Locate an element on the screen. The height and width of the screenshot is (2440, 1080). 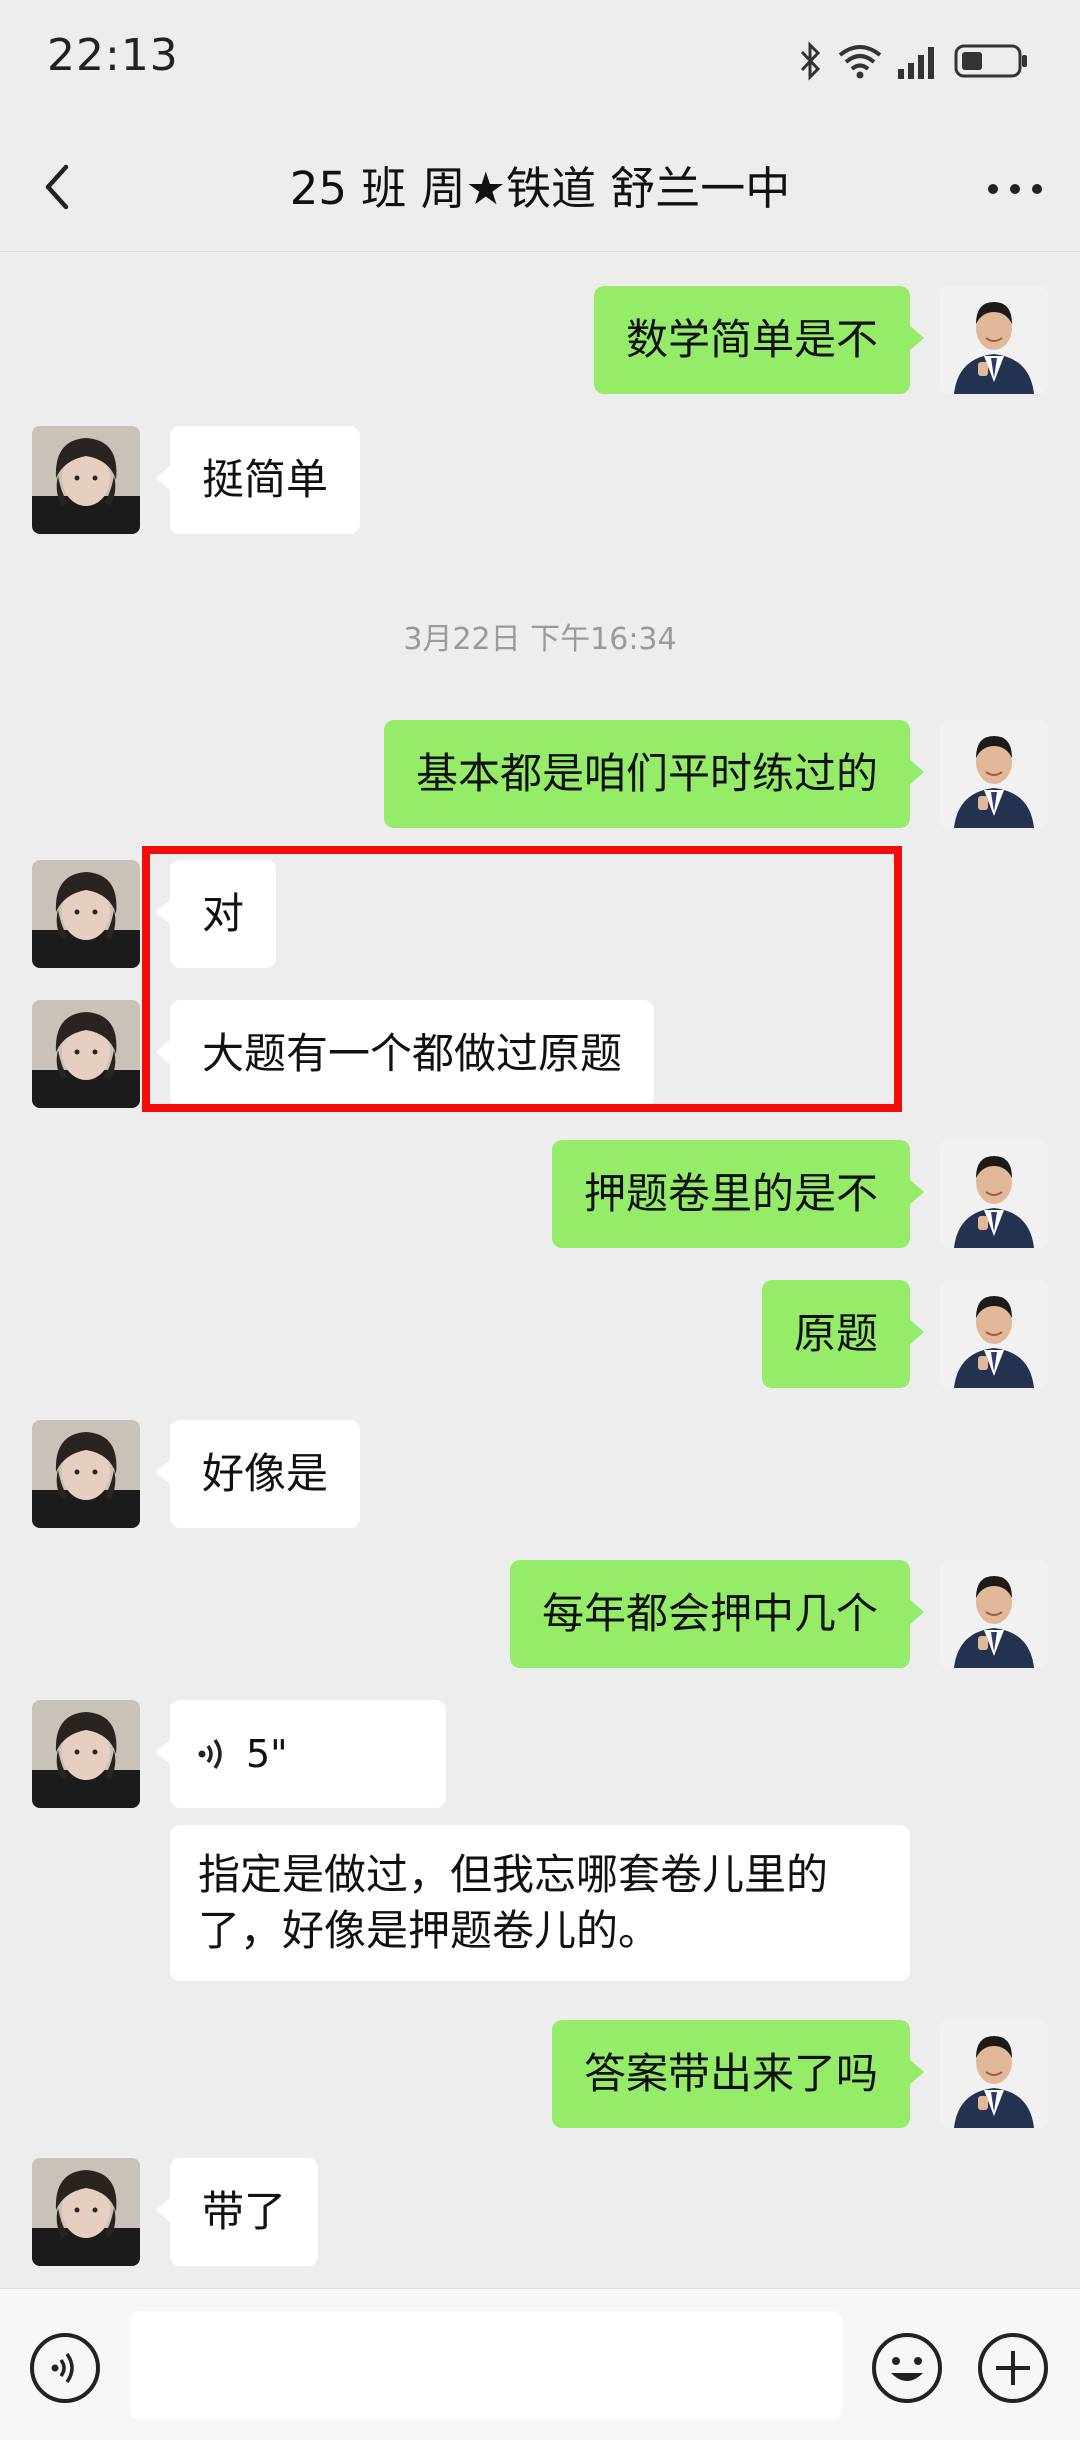
more-button is located at coordinates (1015, 187).